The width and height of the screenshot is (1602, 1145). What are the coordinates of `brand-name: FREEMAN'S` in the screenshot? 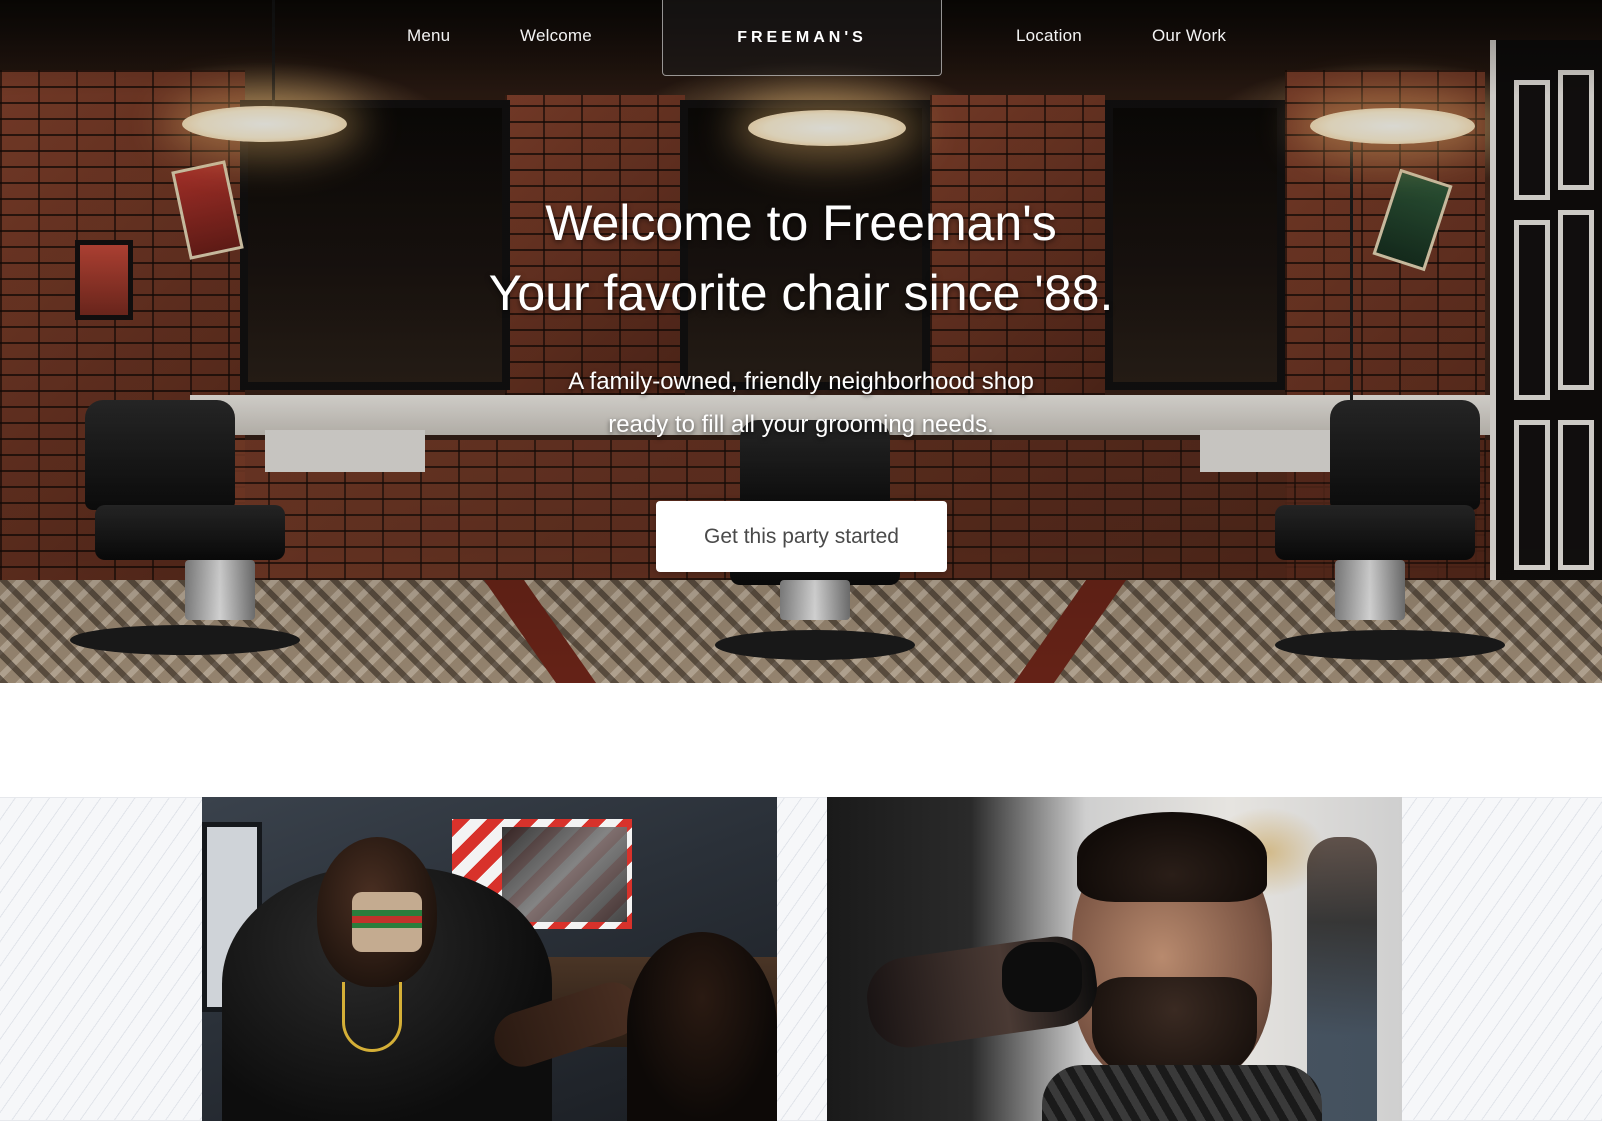 It's located at (802, 37).